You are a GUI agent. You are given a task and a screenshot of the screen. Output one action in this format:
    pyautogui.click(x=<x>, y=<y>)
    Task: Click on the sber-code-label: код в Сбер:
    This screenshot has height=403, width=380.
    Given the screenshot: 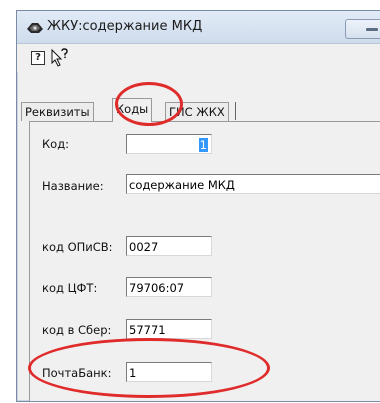 What is the action you would take?
    pyautogui.click(x=77, y=330)
    